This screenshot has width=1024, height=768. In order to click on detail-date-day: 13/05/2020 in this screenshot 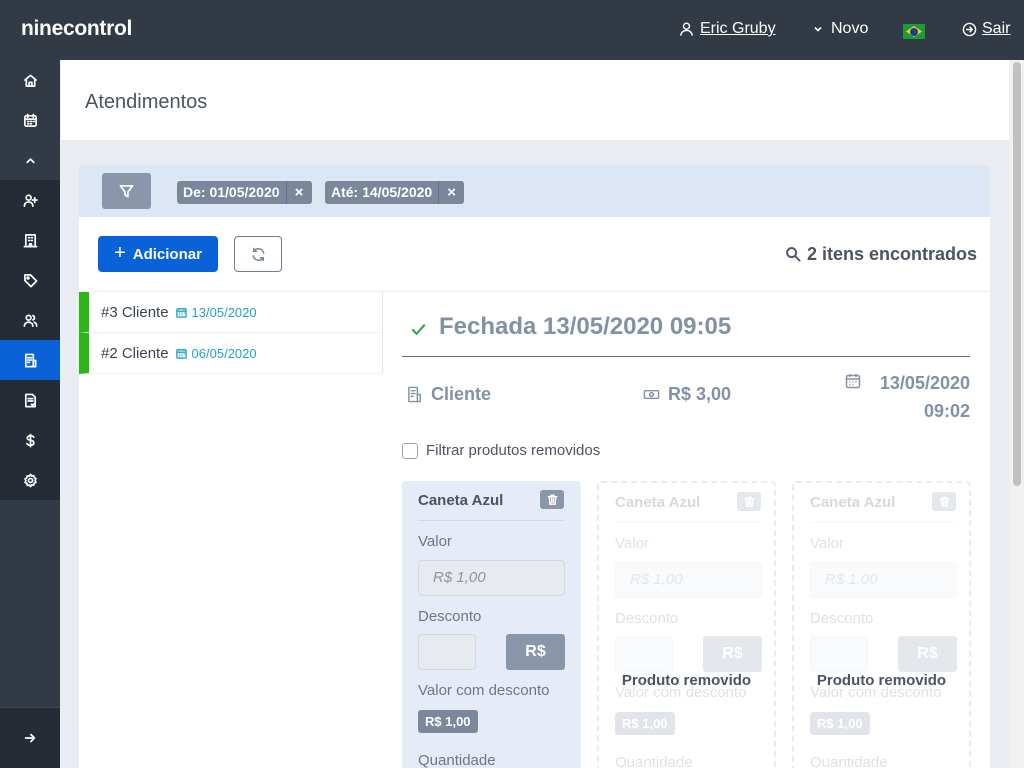, I will do `click(924, 383)`.